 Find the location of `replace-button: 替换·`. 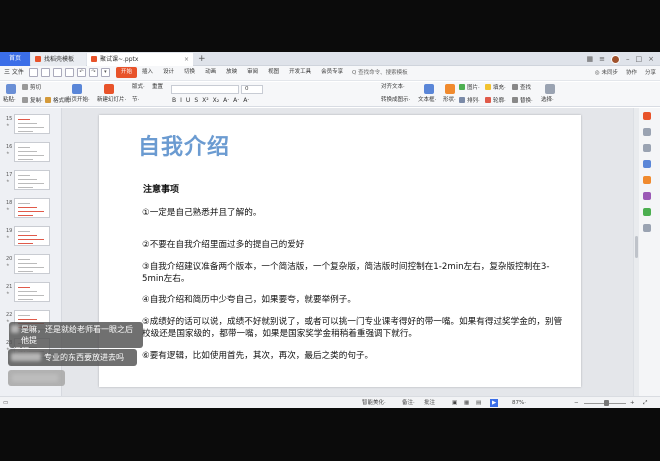

replace-button: 替换· is located at coordinates (522, 101).